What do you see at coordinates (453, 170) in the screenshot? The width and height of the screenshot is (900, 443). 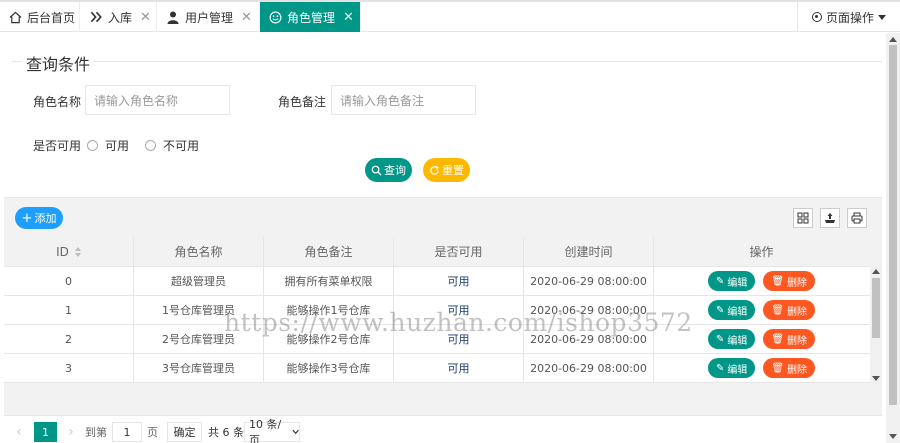 I see `reset-button-label: 重置` at bounding box center [453, 170].